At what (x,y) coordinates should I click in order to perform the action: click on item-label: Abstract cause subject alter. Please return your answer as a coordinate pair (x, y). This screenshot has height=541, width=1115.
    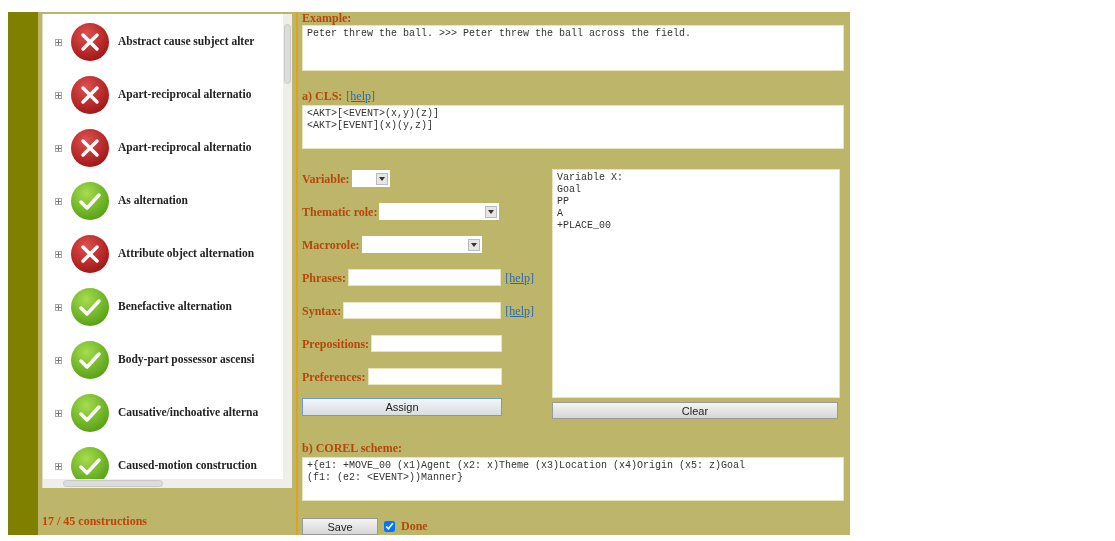
    Looking at the image, I should click on (186, 42).